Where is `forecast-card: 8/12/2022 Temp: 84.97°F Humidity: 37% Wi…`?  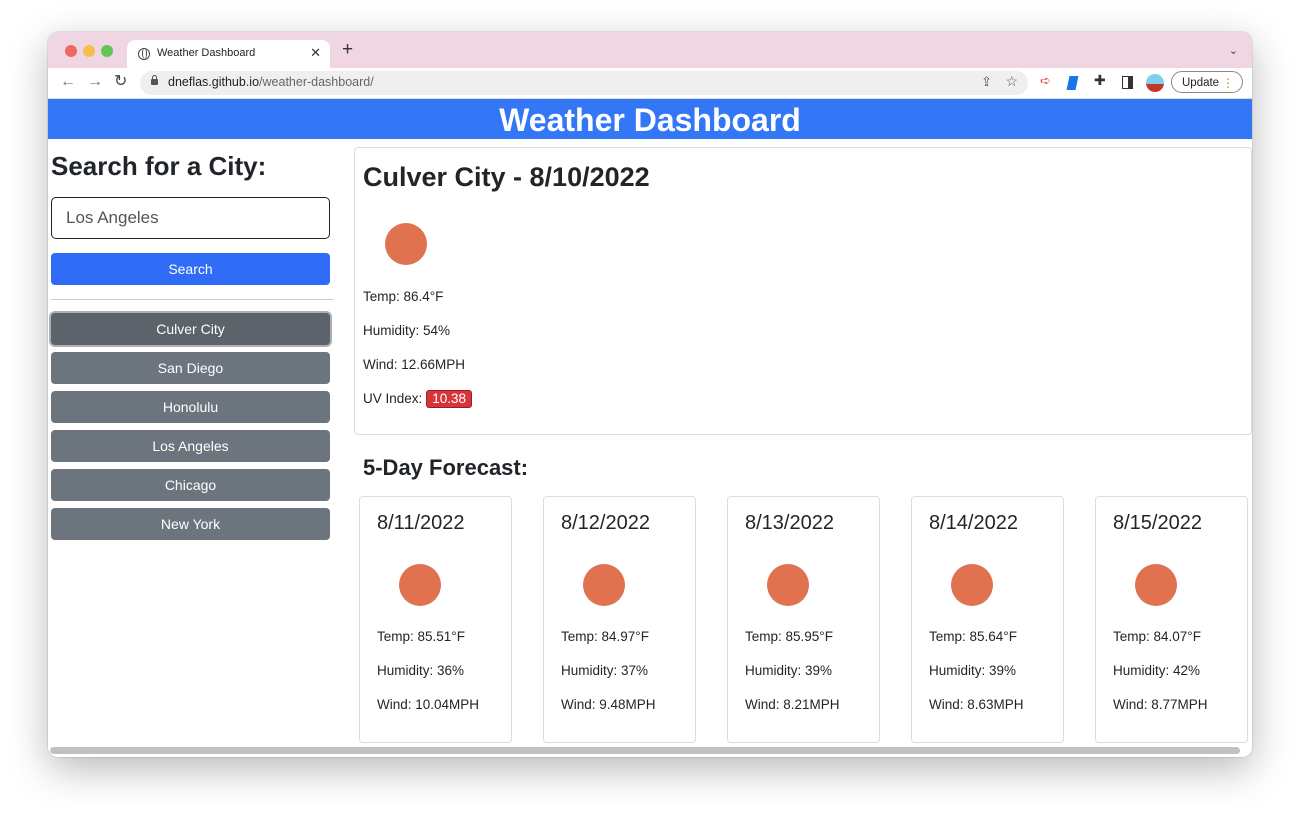
forecast-card: 8/12/2022 Temp: 84.97°F Humidity: 37% Wi… is located at coordinates (619, 619).